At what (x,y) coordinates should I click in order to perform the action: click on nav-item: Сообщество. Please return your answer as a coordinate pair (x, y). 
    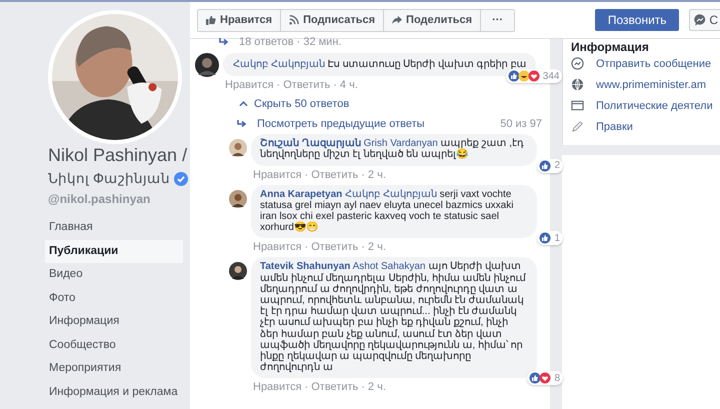
    Looking at the image, I should click on (114, 345).